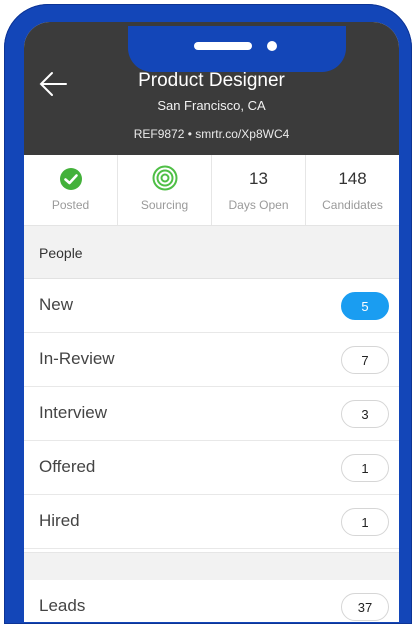 This screenshot has height=624, width=415. What do you see at coordinates (352, 205) in the screenshot?
I see `stat-label: Candidates` at bounding box center [352, 205].